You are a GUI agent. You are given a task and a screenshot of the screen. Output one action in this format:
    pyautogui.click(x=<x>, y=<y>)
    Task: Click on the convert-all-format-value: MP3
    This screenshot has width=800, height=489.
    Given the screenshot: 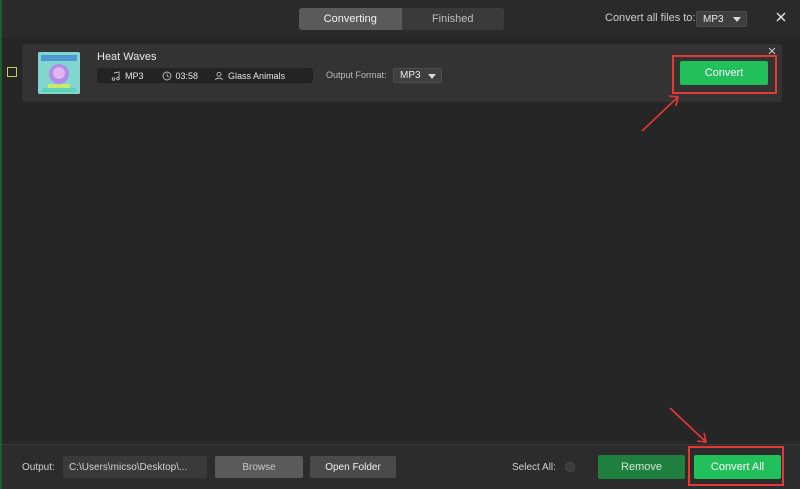 What is the action you would take?
    pyautogui.click(x=713, y=19)
    